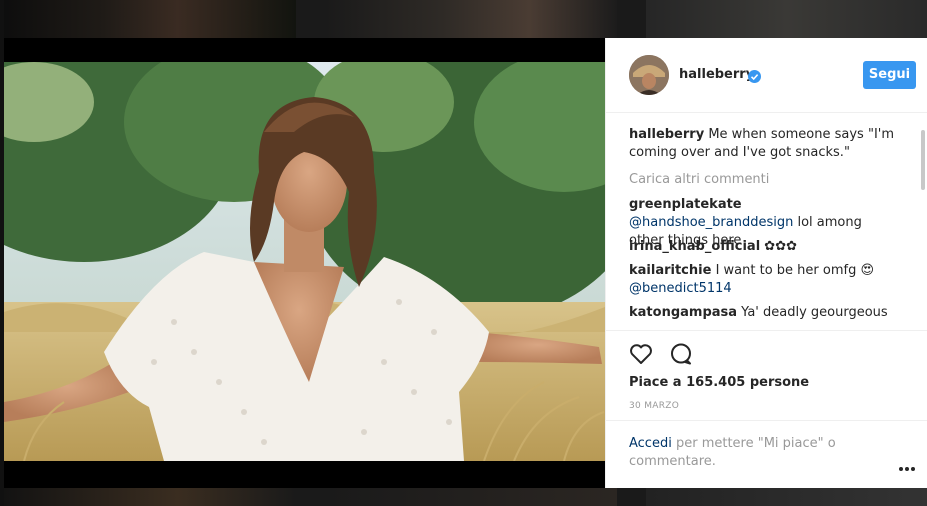 The image size is (927, 506). I want to click on heart-outline-icon, so click(641, 354).